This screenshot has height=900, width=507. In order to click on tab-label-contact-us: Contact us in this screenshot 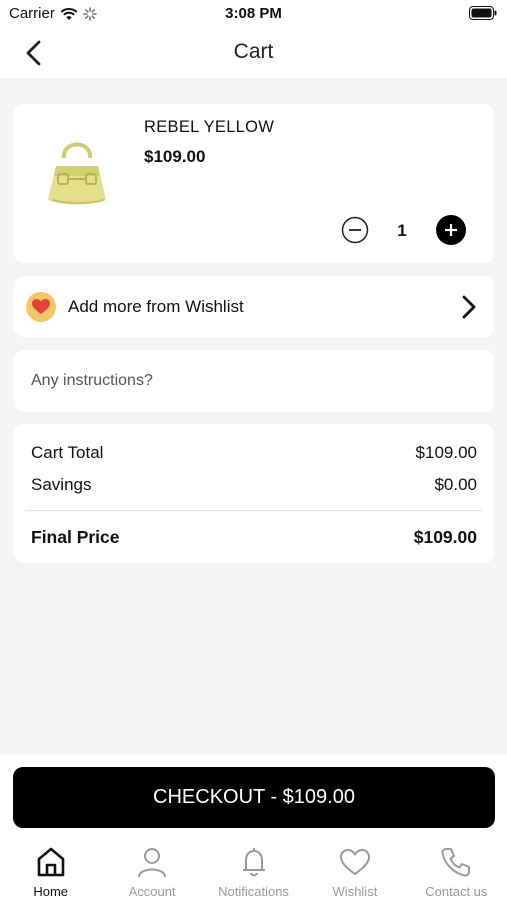, I will do `click(456, 891)`.